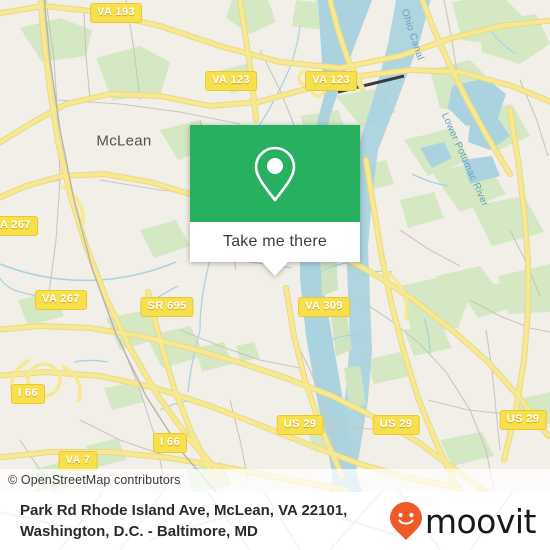  I want to click on road-shield-us-29-center: US 29, so click(396, 425).